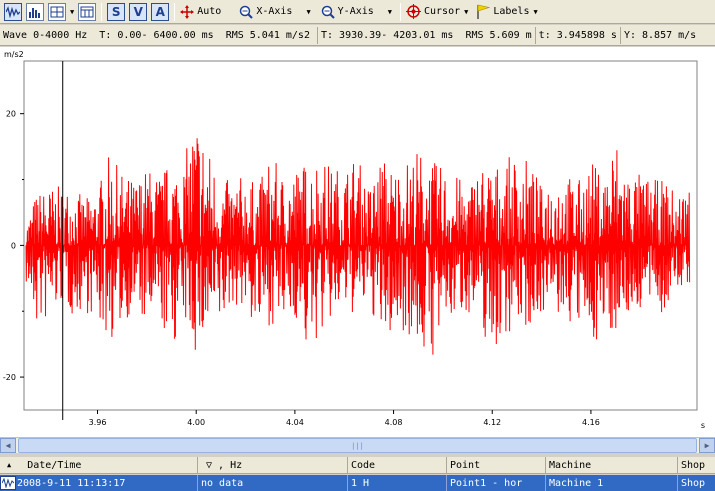  What do you see at coordinates (328, 12) in the screenshot?
I see `zoom-y-icon` at bounding box center [328, 12].